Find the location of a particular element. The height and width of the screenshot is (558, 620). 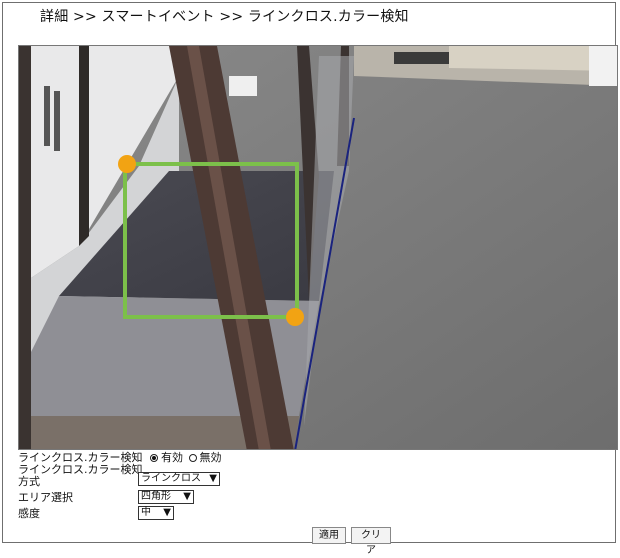

sensitivity-select: 中 ▼ is located at coordinates (156, 513).